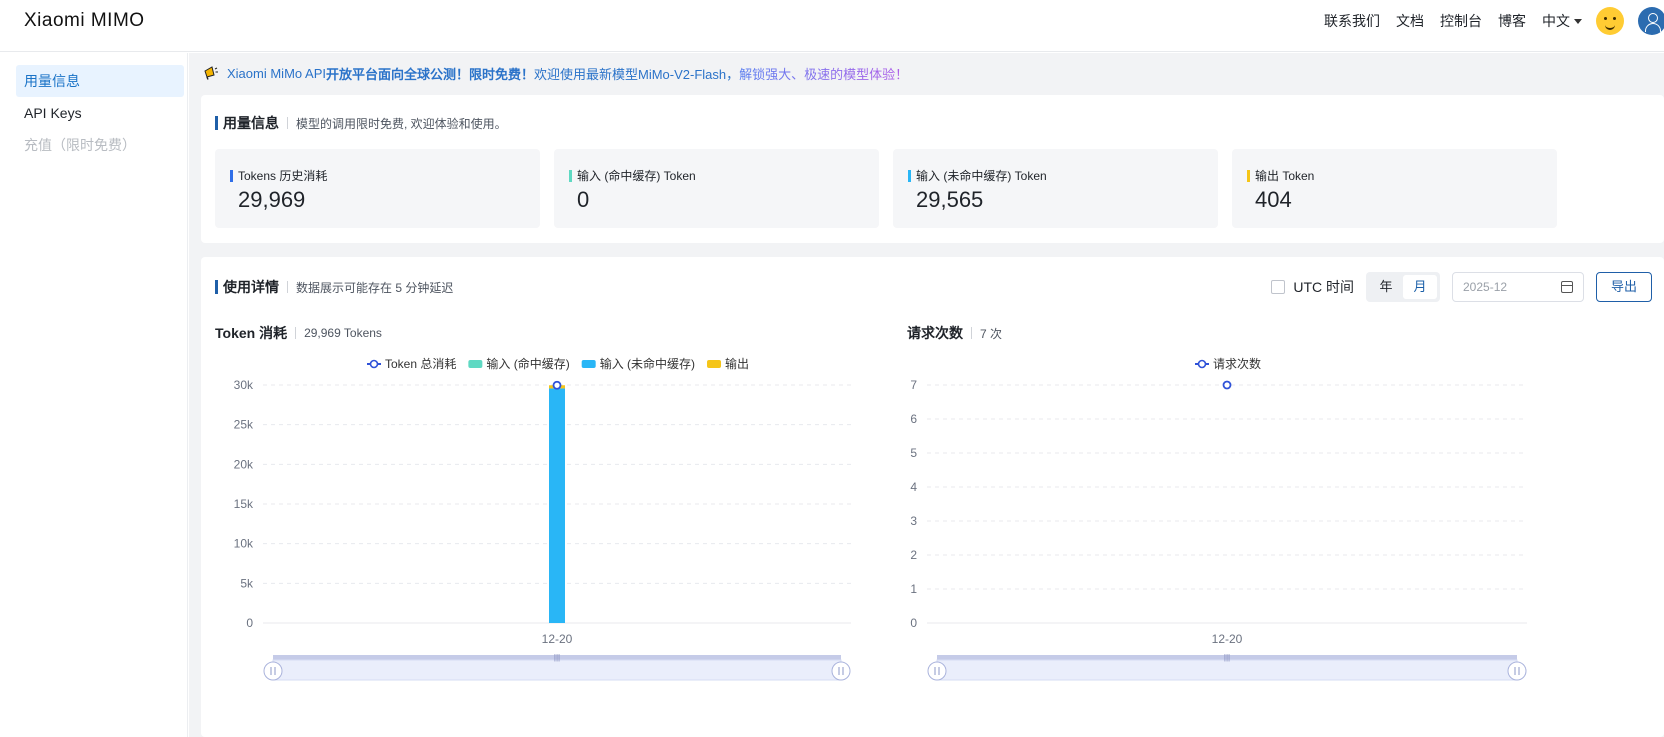 The height and width of the screenshot is (737, 1664). What do you see at coordinates (343, 333) in the screenshot?
I see `token-chart-subtitle: 29,969 Tokens` at bounding box center [343, 333].